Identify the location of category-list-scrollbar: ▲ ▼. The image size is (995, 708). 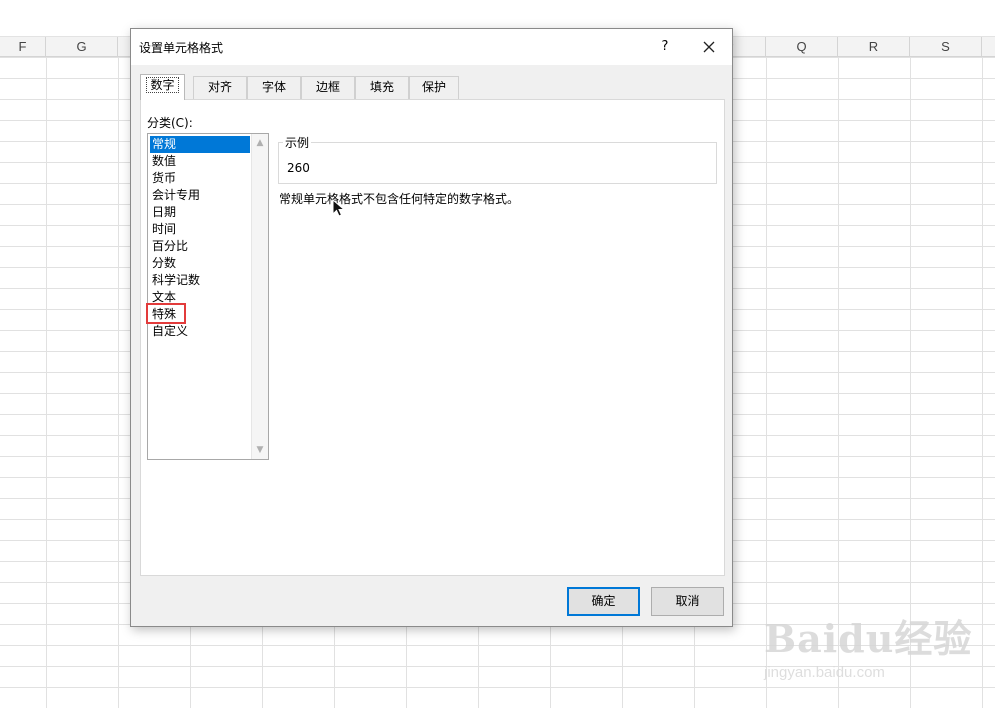
(259, 296).